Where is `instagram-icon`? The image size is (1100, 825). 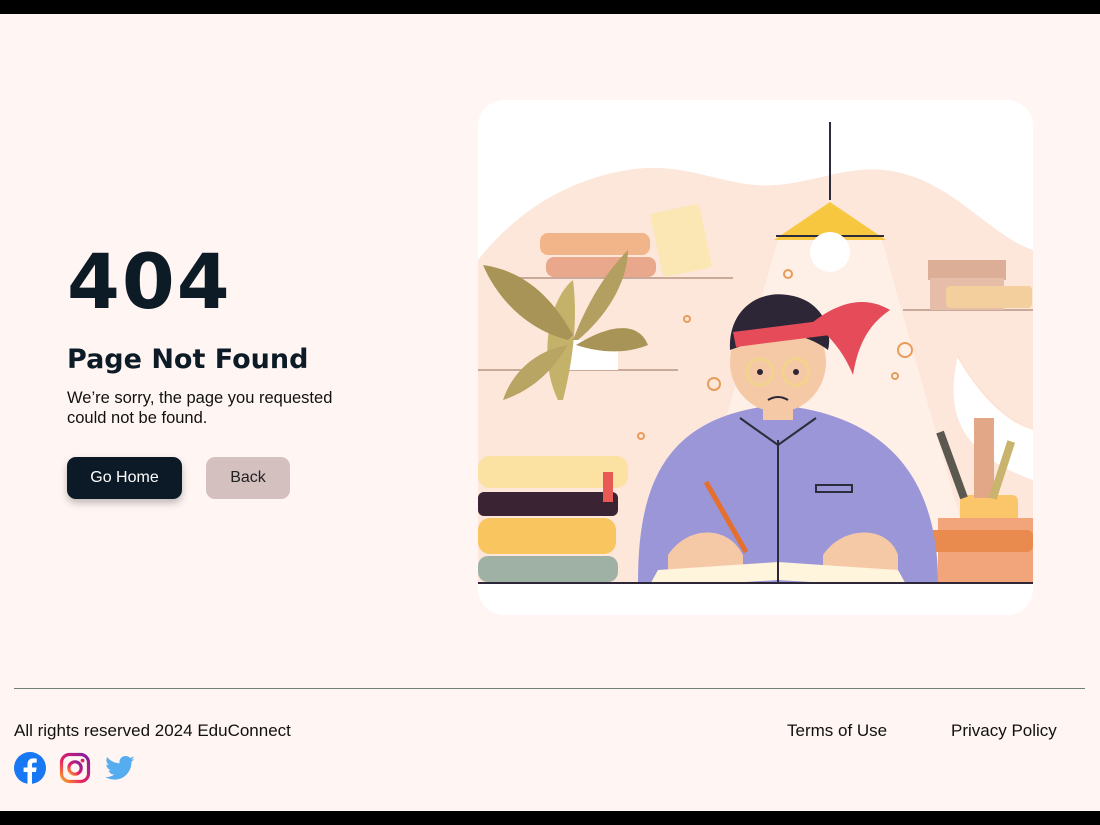
instagram-icon is located at coordinates (75, 768).